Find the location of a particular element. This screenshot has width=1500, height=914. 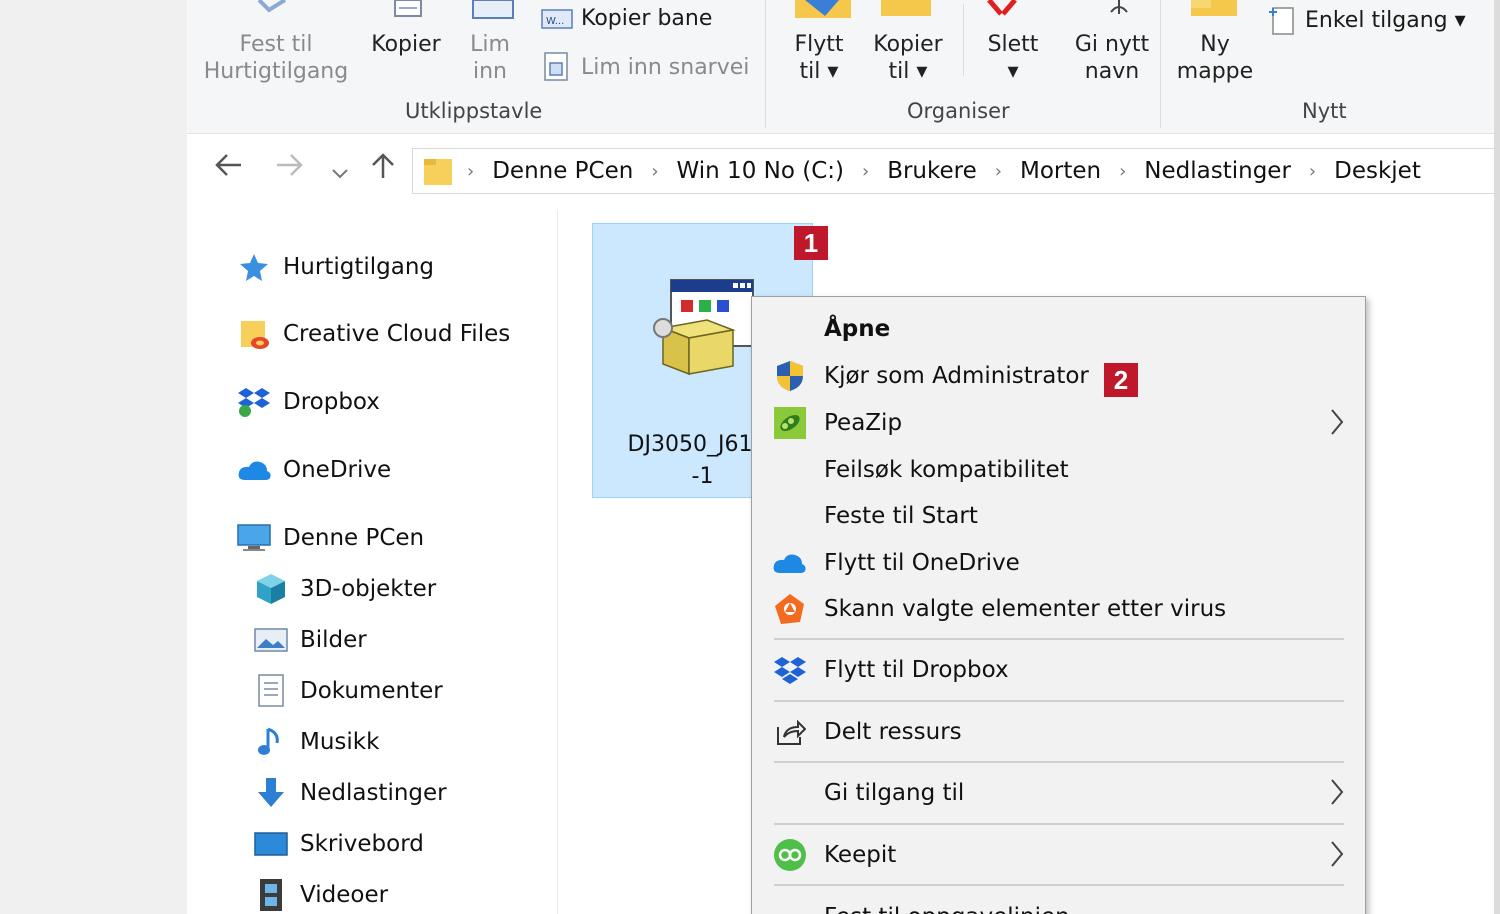

nav-item-label: 3D-objekter is located at coordinates (368, 589).